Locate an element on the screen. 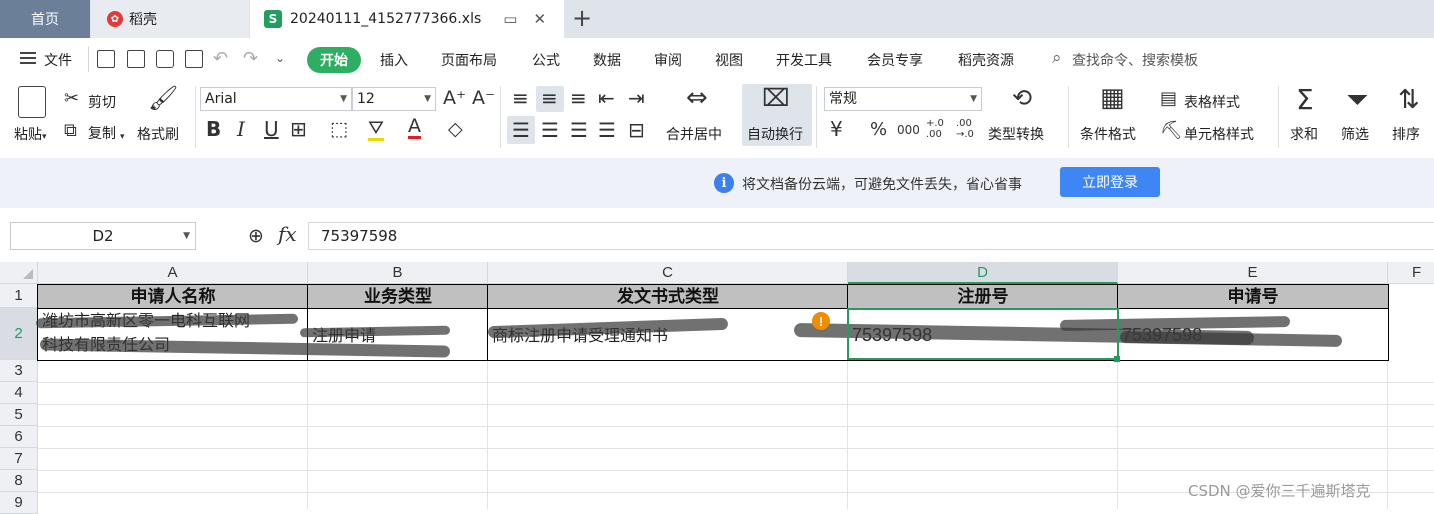 This screenshot has height=514, width=1434. align-bottom-icon: ≡ is located at coordinates (578, 98).